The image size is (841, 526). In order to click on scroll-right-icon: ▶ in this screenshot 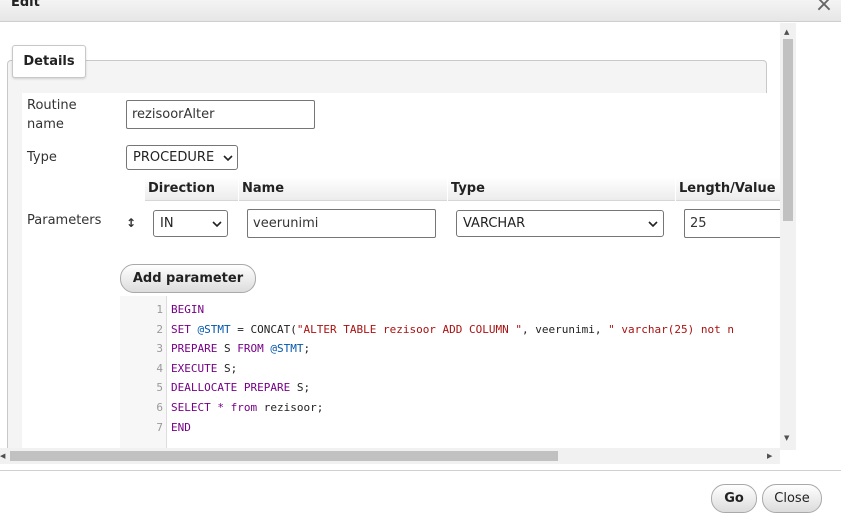, I will do `click(769, 456)`.